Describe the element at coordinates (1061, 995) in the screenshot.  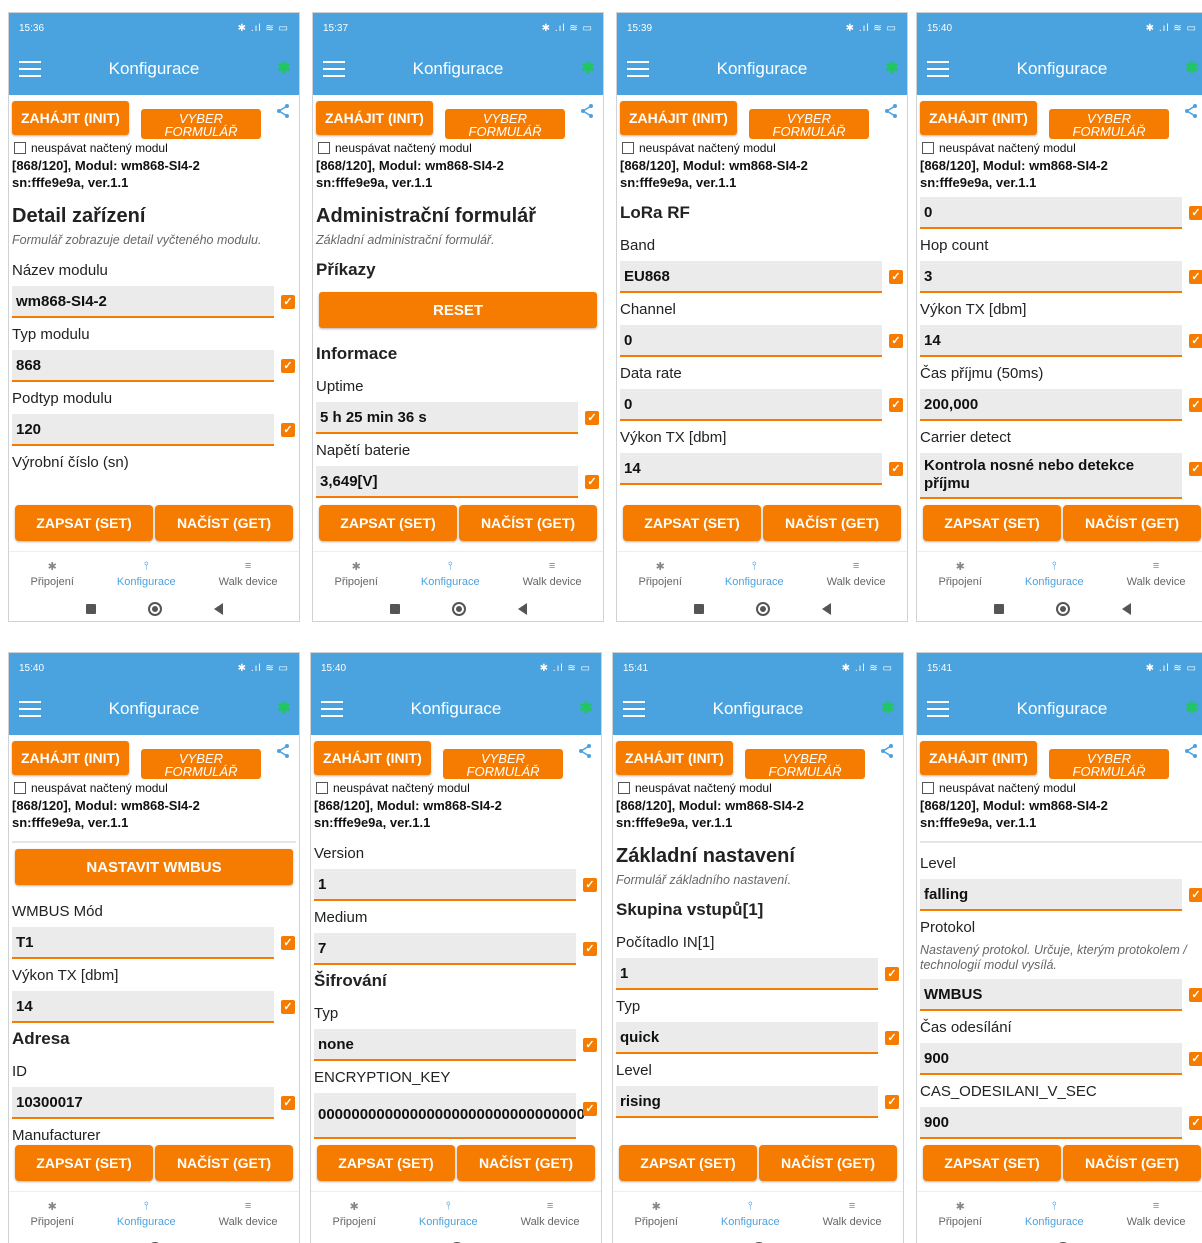
I see `value-field: WMBUS ✓` at that location.